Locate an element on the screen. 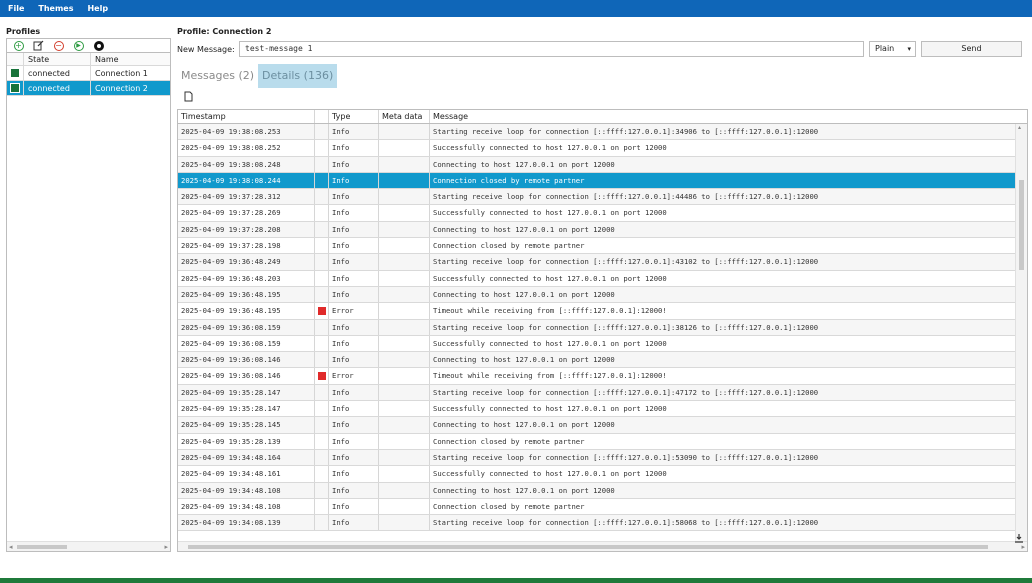 The height and width of the screenshot is (583, 1032). profile-row: connected Connection 1 is located at coordinates (88, 73).